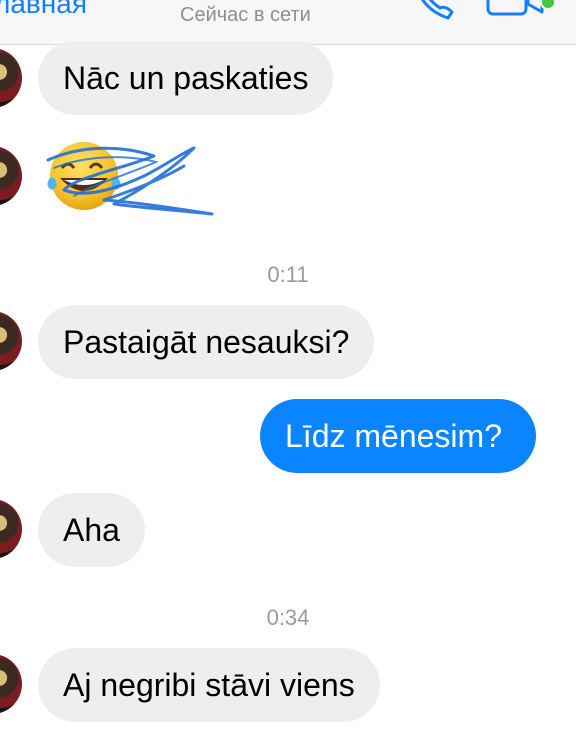  Describe the element at coordinates (91, 530) in the screenshot. I see `message-bubble-incoming: Aha` at that location.